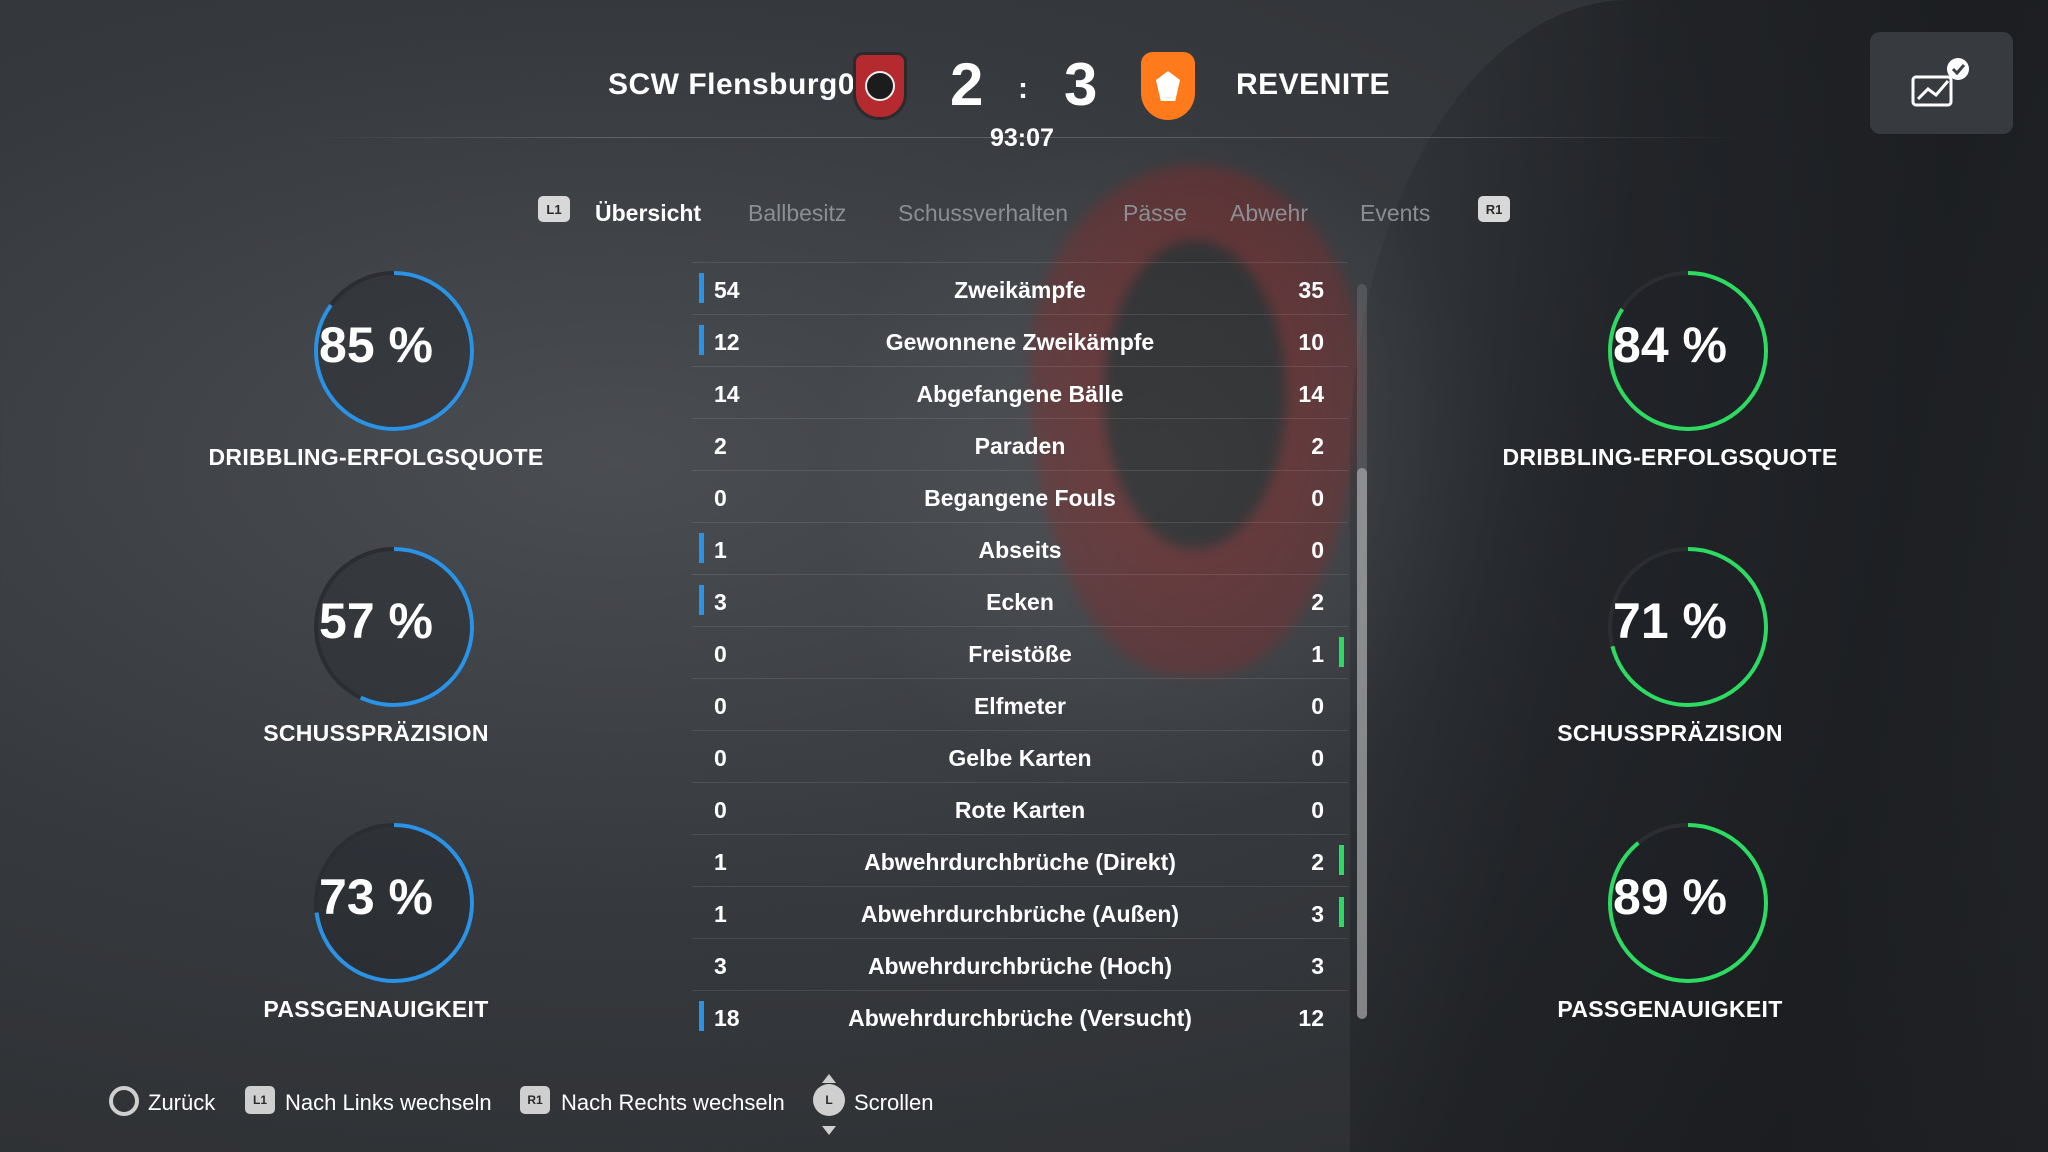 The width and height of the screenshot is (2048, 1152). I want to click on stat-label: Abwehrdurchbrüche (Außen), so click(1020, 914).